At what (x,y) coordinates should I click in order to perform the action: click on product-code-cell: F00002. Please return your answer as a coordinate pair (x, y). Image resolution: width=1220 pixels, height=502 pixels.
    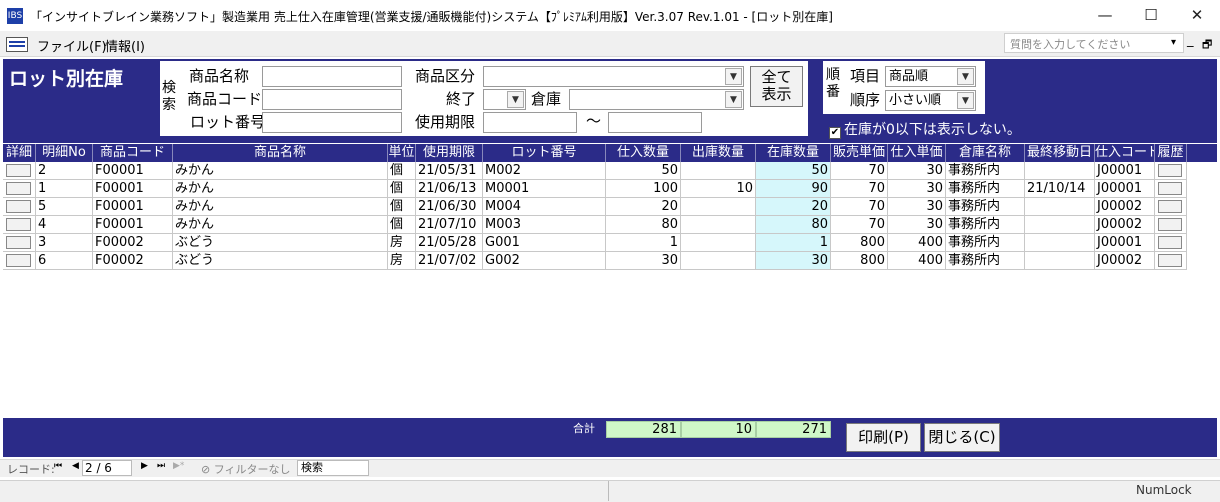
    Looking at the image, I should click on (133, 243).